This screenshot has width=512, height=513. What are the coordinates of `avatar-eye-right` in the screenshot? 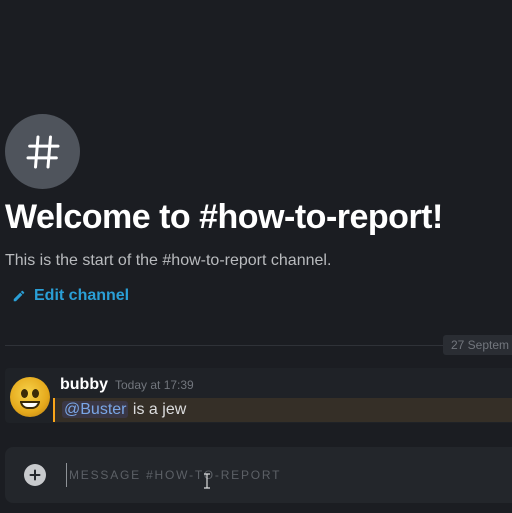 It's located at (35, 393).